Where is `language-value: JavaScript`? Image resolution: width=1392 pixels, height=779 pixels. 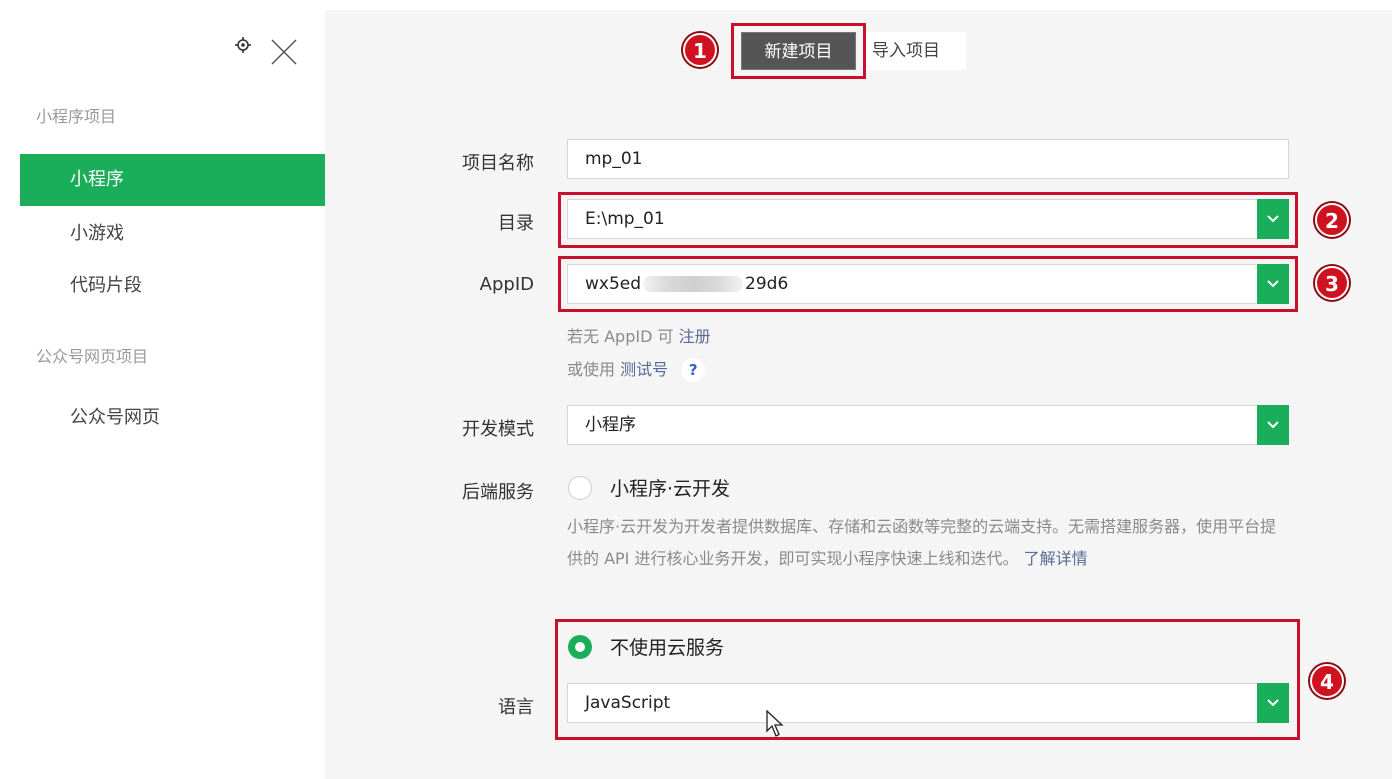 language-value: JavaScript is located at coordinates (628, 703).